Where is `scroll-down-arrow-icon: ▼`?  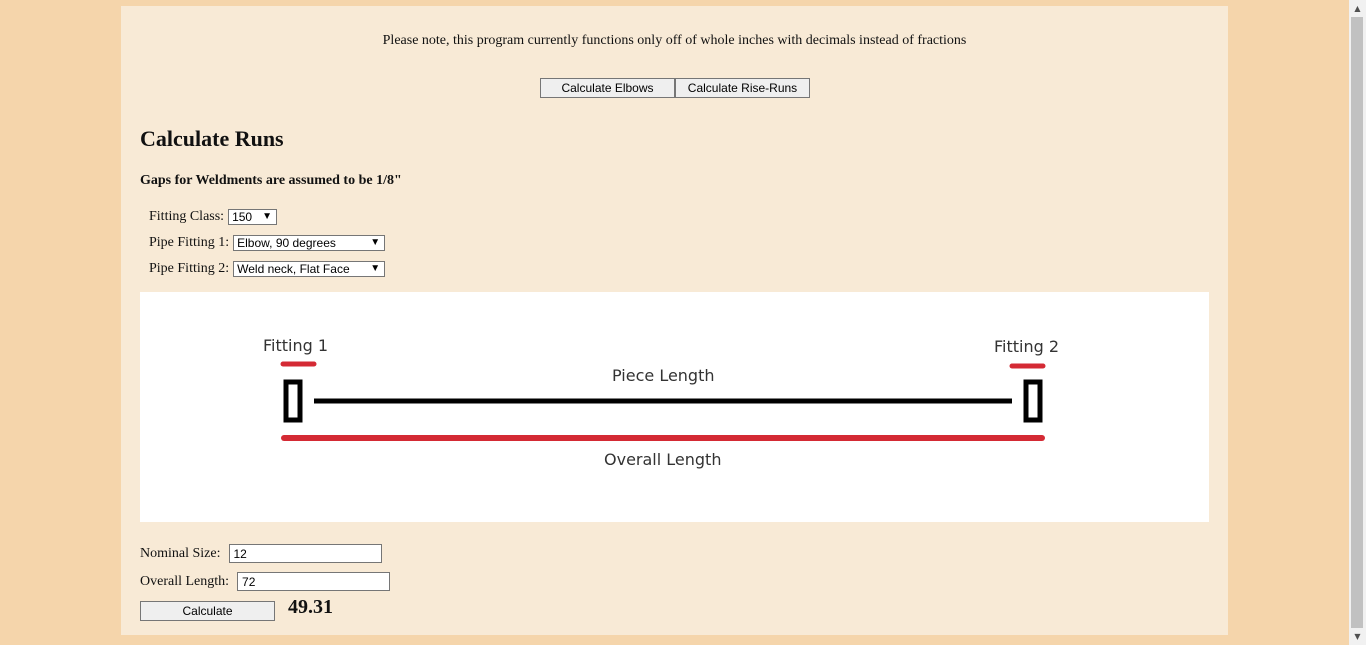 scroll-down-arrow-icon: ▼ is located at coordinates (1357, 636).